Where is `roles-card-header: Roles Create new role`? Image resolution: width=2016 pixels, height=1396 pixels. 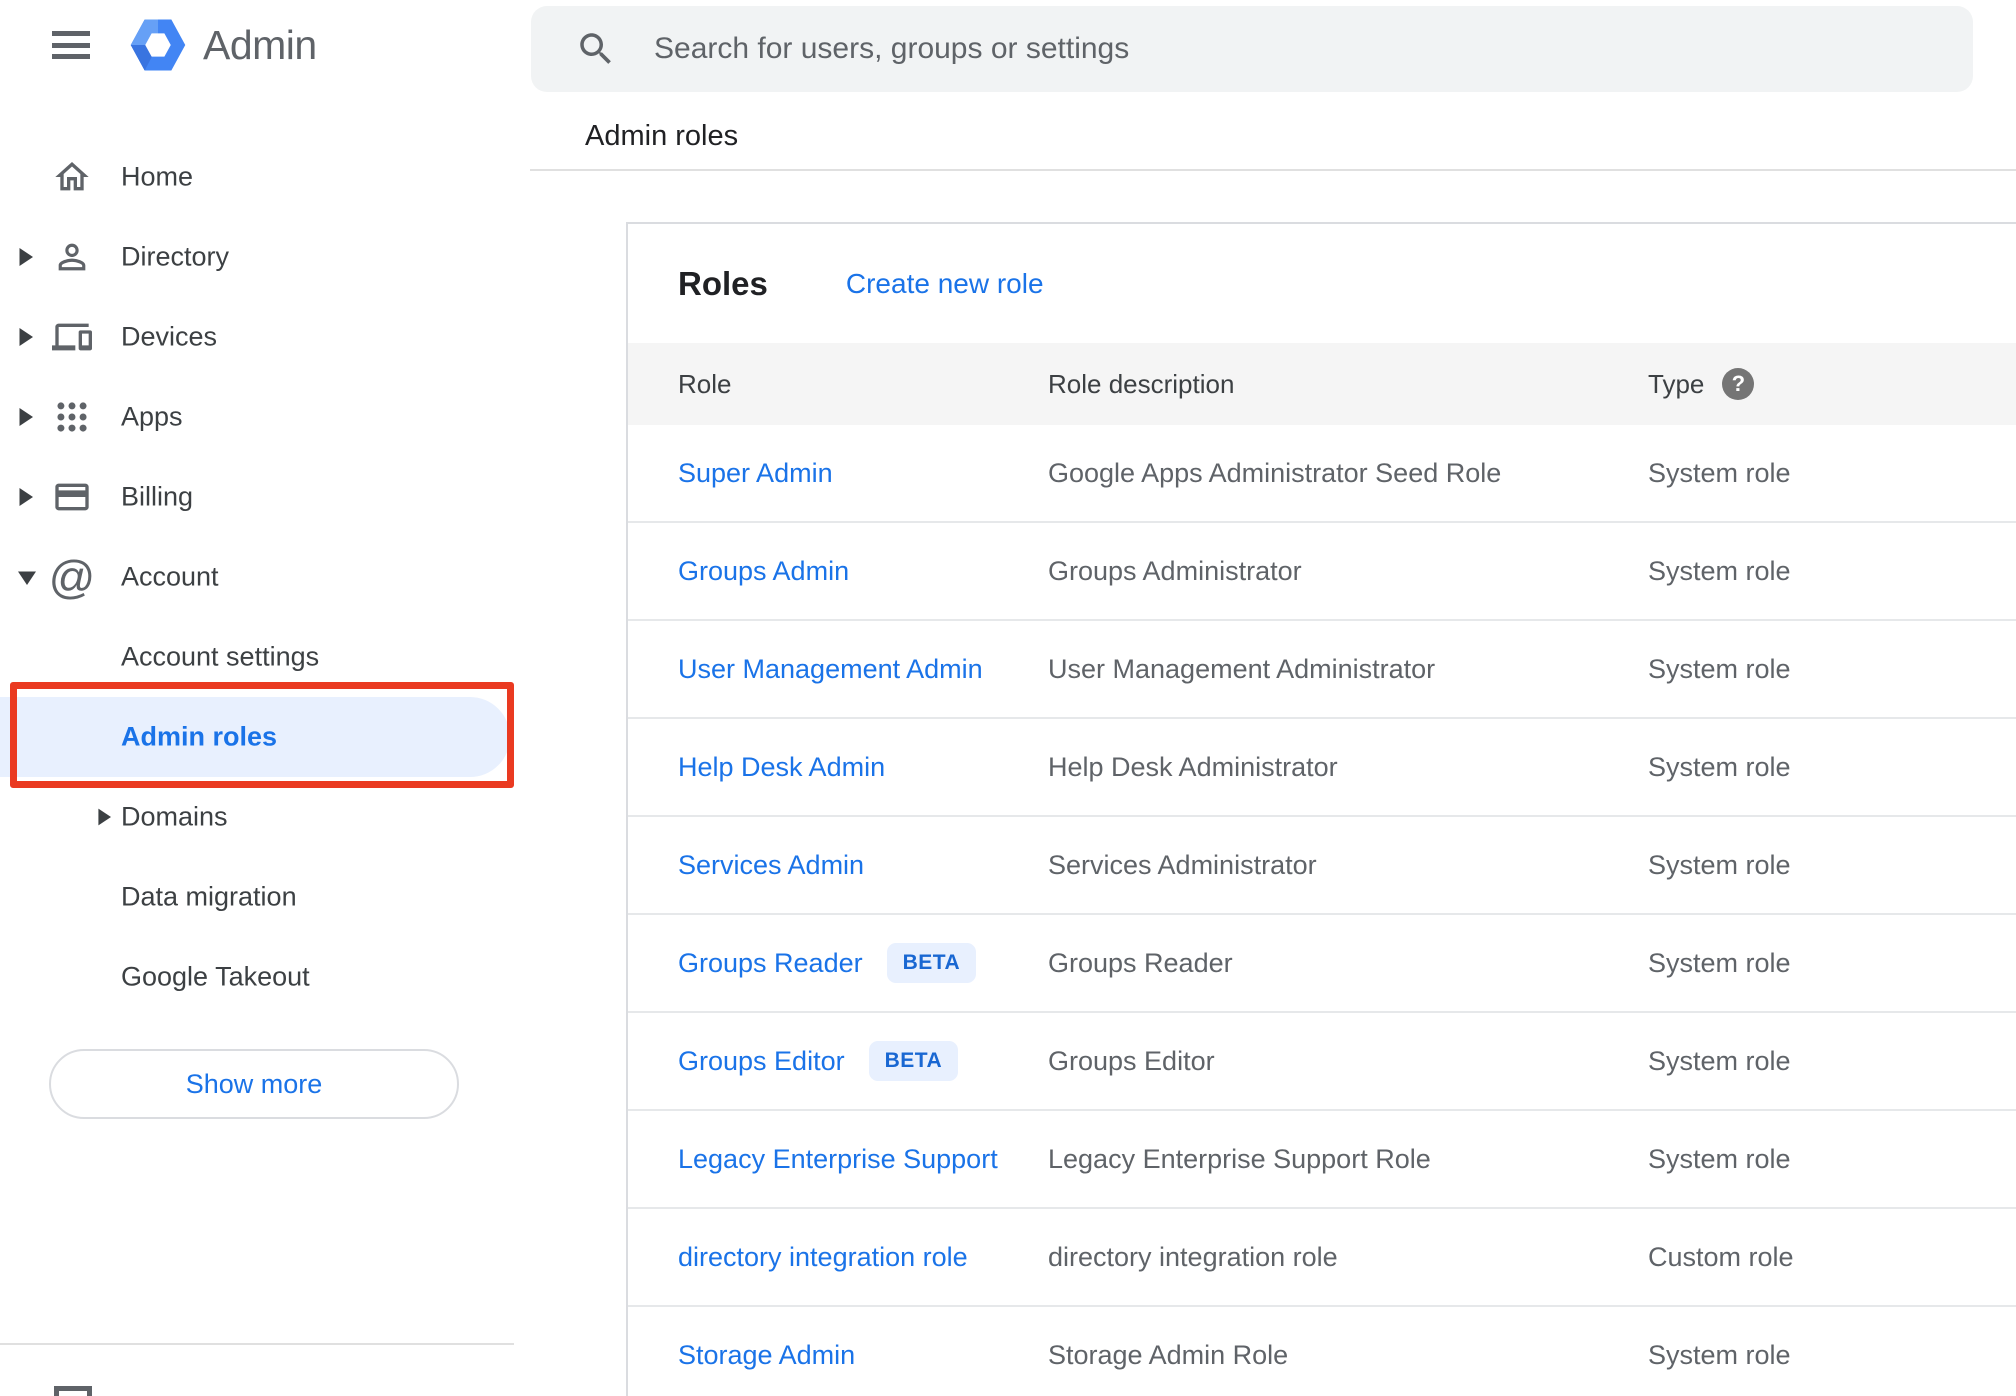 roles-card-header: Roles Create new role is located at coordinates (1322, 283).